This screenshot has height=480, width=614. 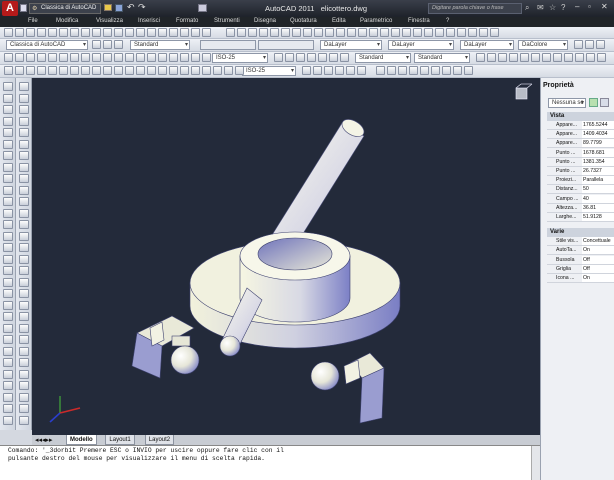 What do you see at coordinates (589, 6) in the screenshot?
I see `maximize-button: ▫` at bounding box center [589, 6].